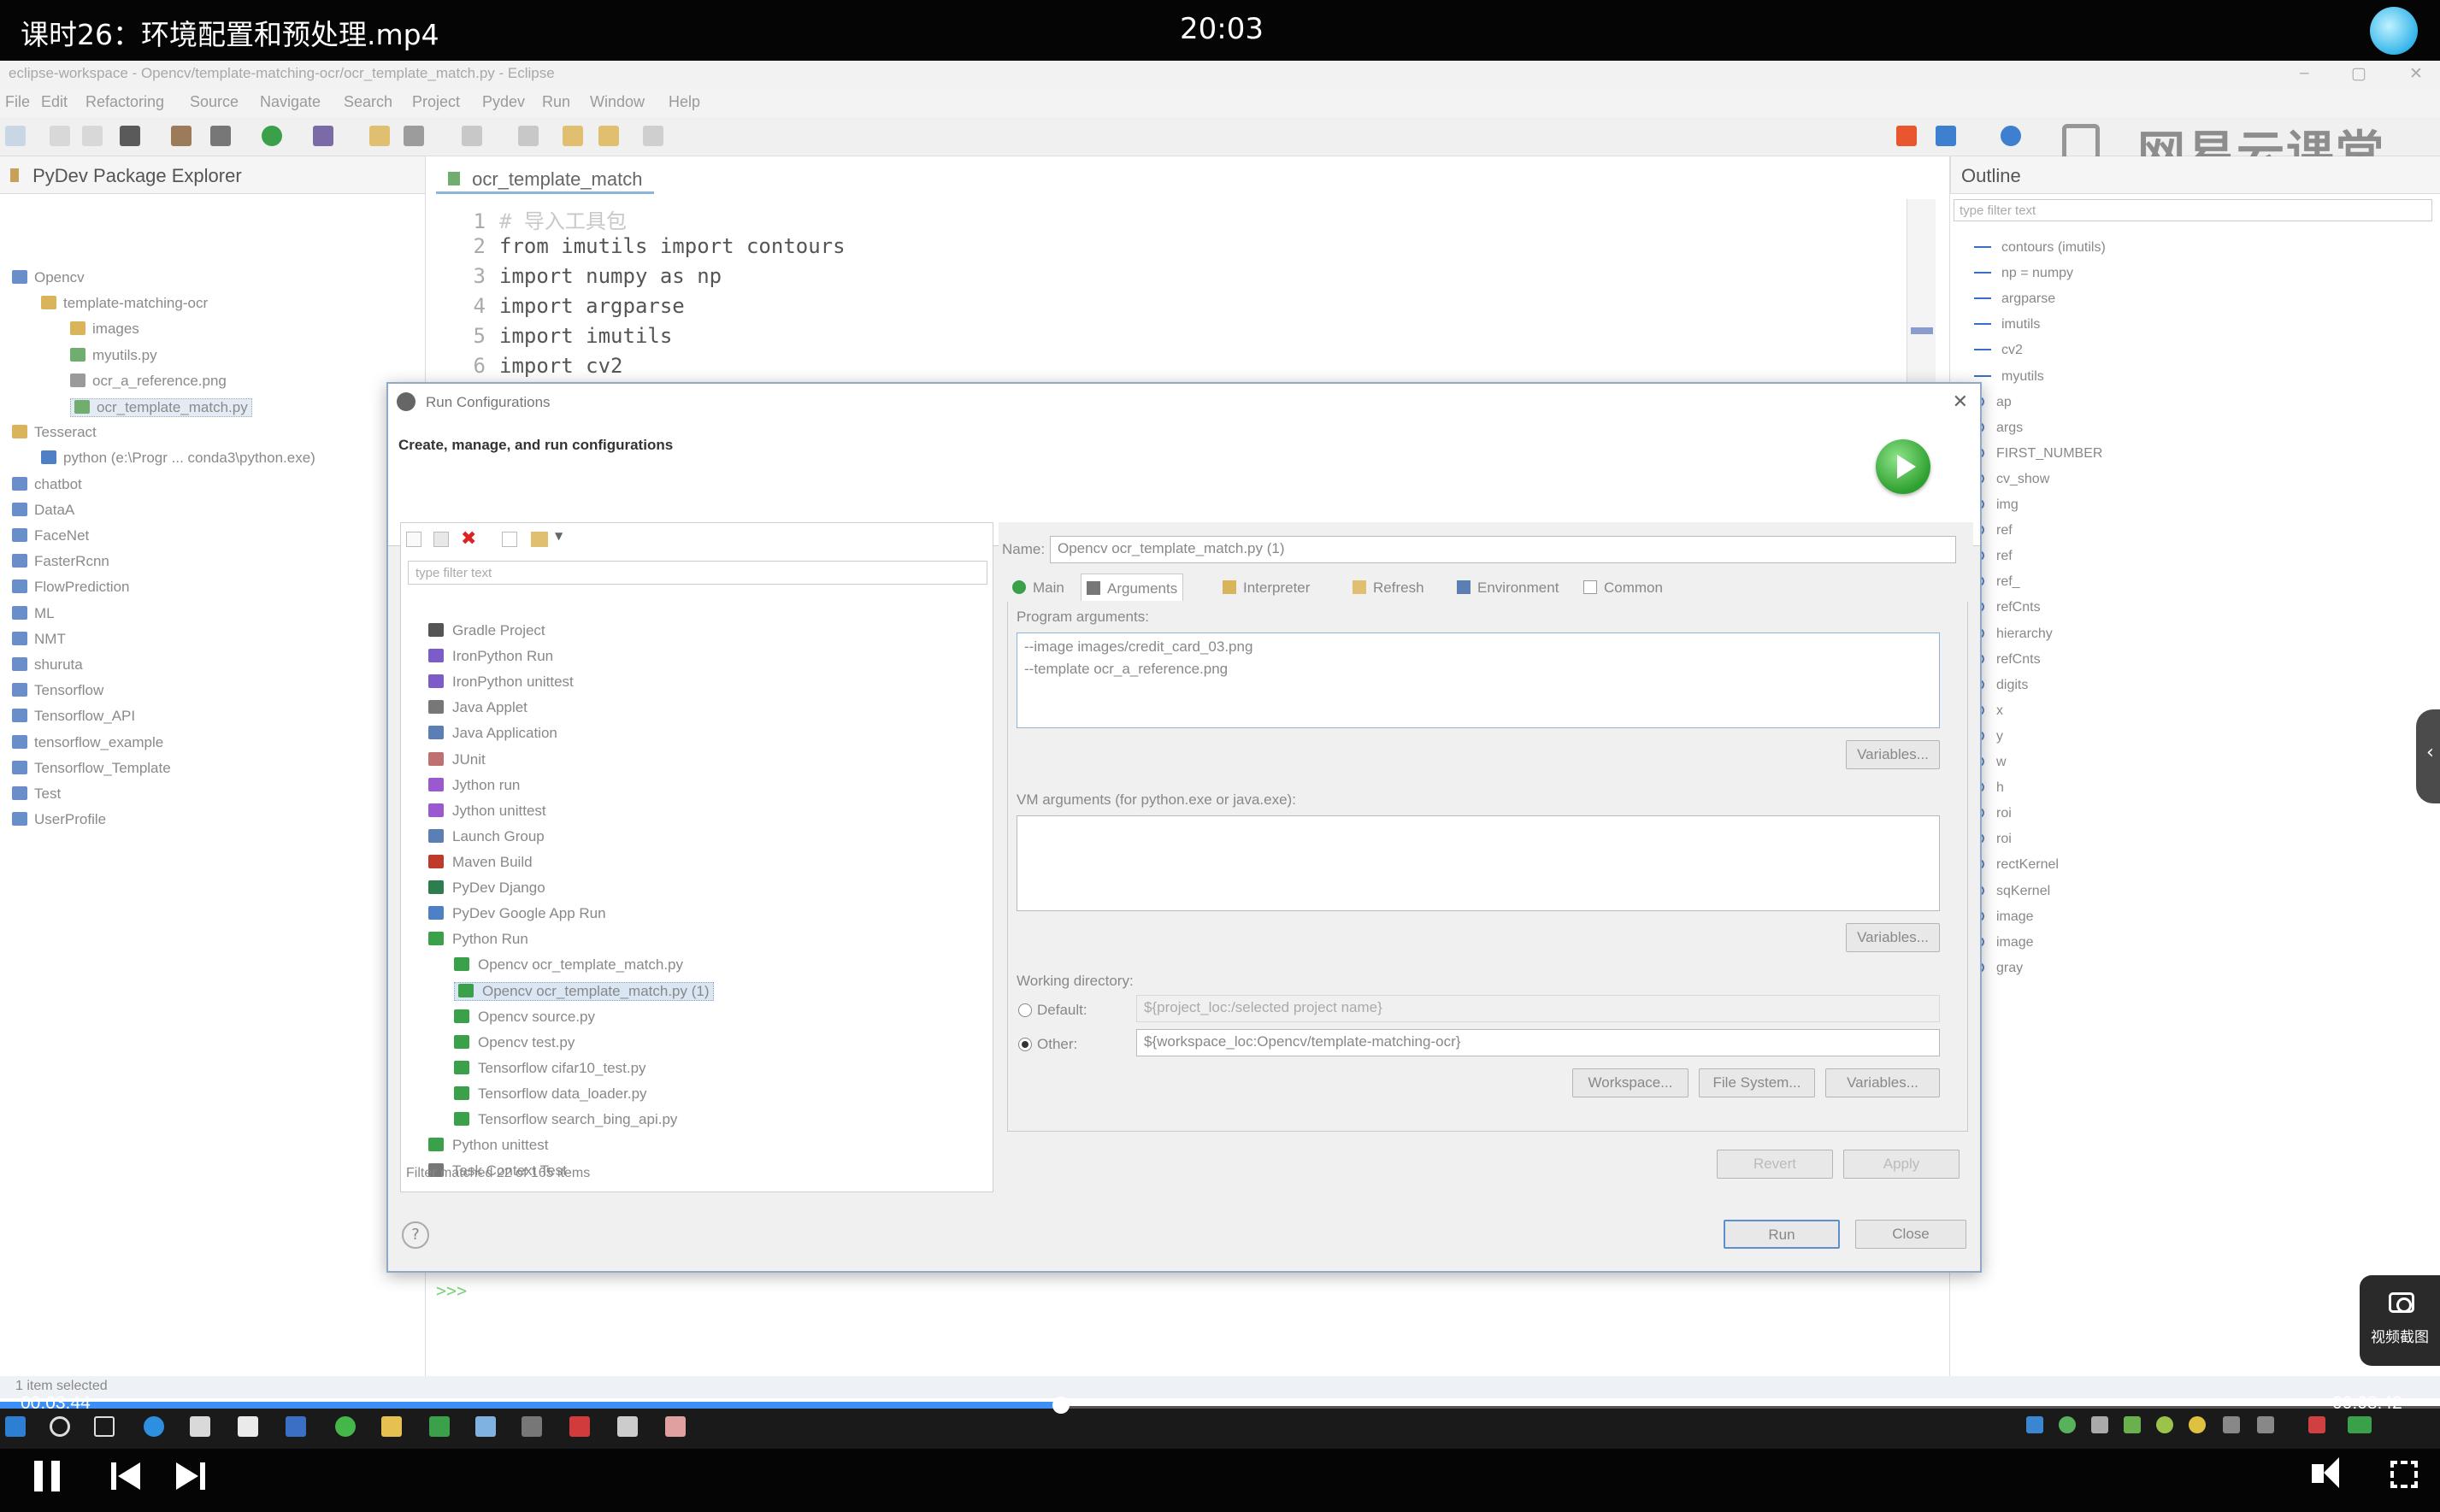 The image size is (2440, 1512). What do you see at coordinates (2038, 454) in the screenshot?
I see `outline-item: FIRST_NUMBER` at bounding box center [2038, 454].